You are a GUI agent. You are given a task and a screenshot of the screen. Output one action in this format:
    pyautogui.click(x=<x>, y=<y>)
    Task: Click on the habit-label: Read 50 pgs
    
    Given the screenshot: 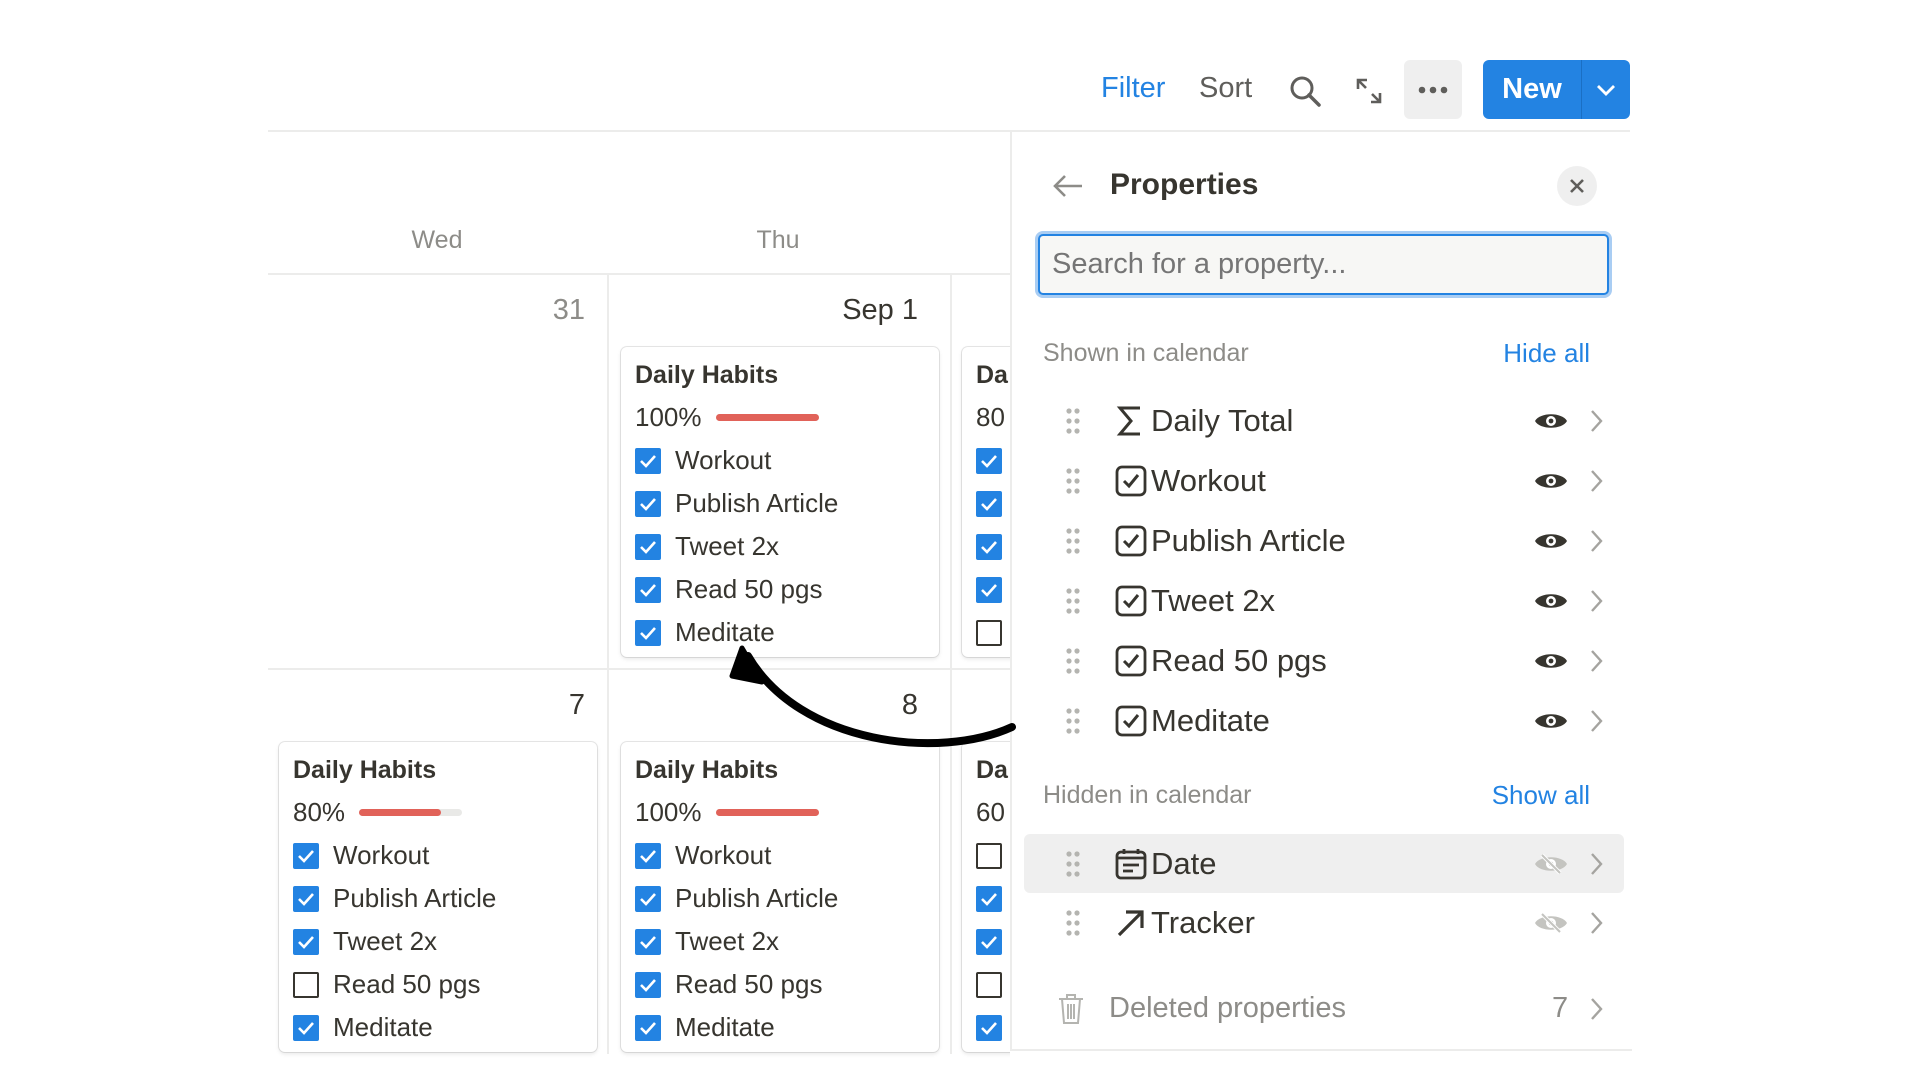 What is the action you would take?
    pyautogui.click(x=749, y=589)
    